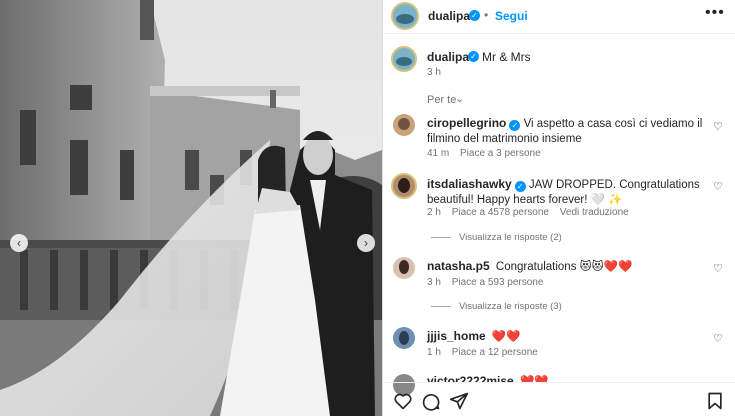 This screenshot has width=735, height=416. What do you see at coordinates (434, 212) in the screenshot?
I see `comment-time: 2 h` at bounding box center [434, 212].